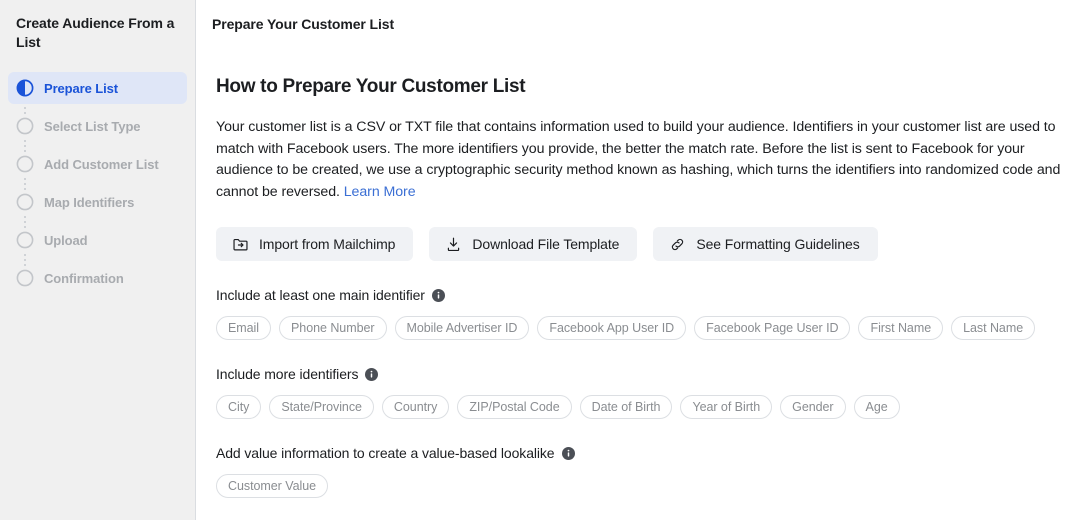  I want to click on half-filled-circle-icon, so click(25, 88).